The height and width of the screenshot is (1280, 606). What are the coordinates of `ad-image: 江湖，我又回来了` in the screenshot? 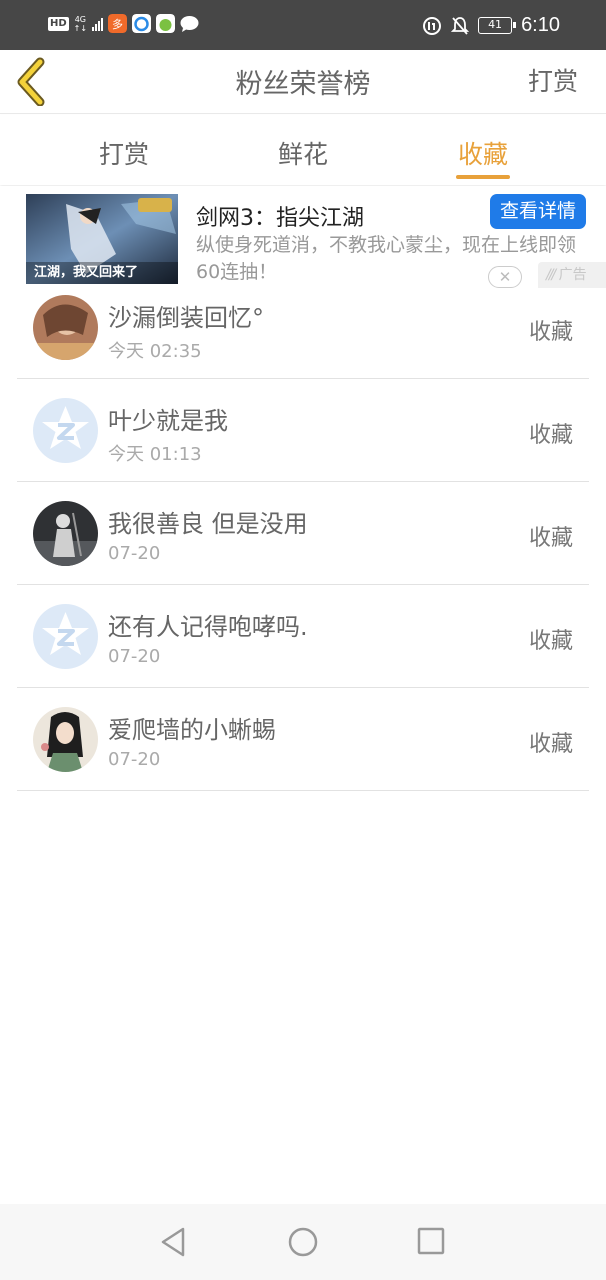 It's located at (102, 239).